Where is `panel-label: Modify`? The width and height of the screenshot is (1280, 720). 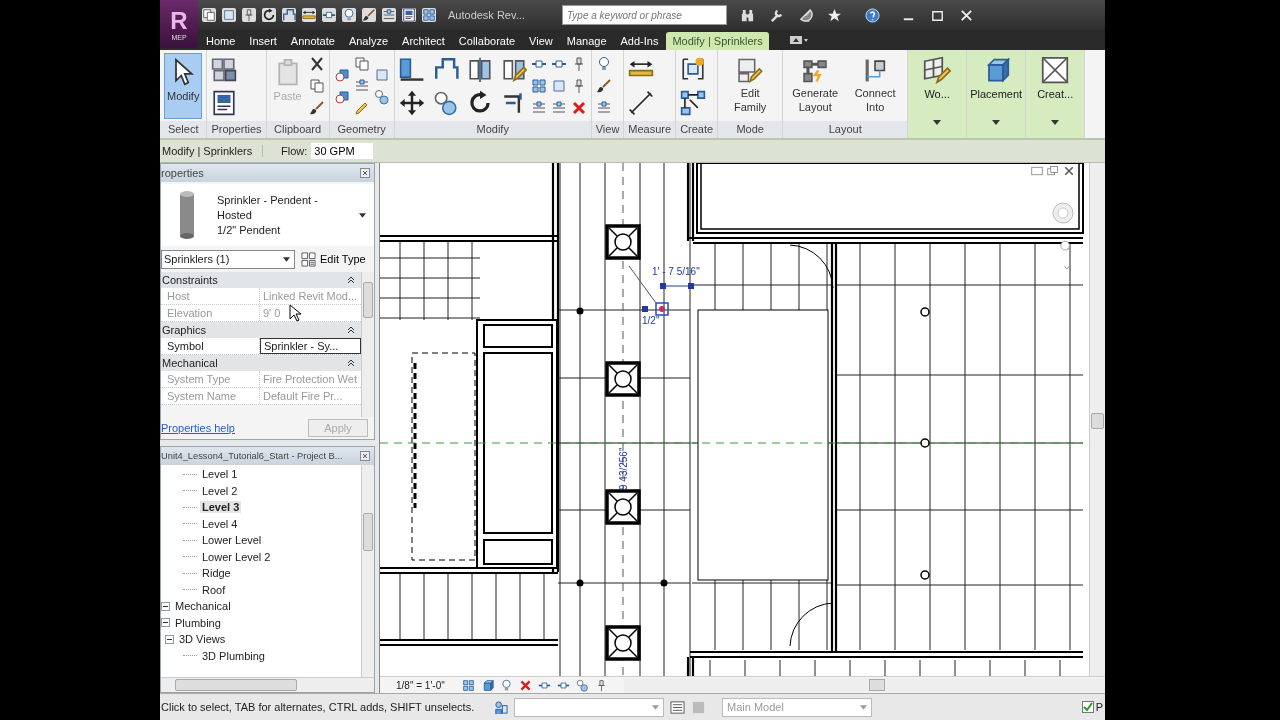 panel-label: Modify is located at coordinates (492, 129).